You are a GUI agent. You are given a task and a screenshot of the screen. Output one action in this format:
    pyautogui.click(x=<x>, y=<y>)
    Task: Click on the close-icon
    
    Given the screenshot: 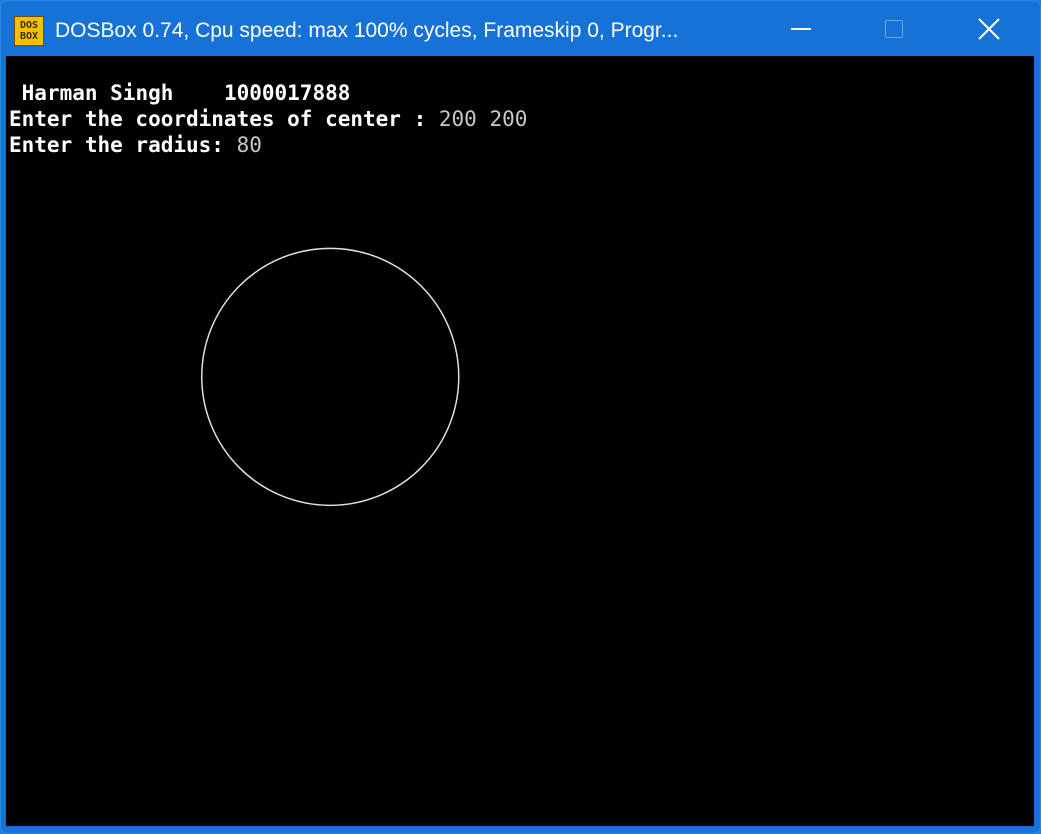 What is the action you would take?
    pyautogui.click(x=988, y=28)
    